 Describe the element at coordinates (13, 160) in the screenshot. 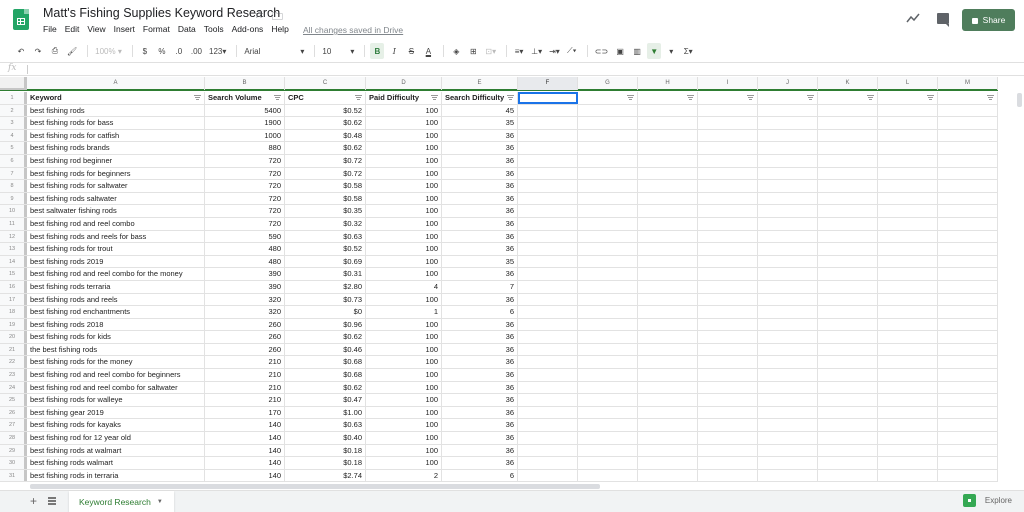

I see `row-number: 6` at that location.